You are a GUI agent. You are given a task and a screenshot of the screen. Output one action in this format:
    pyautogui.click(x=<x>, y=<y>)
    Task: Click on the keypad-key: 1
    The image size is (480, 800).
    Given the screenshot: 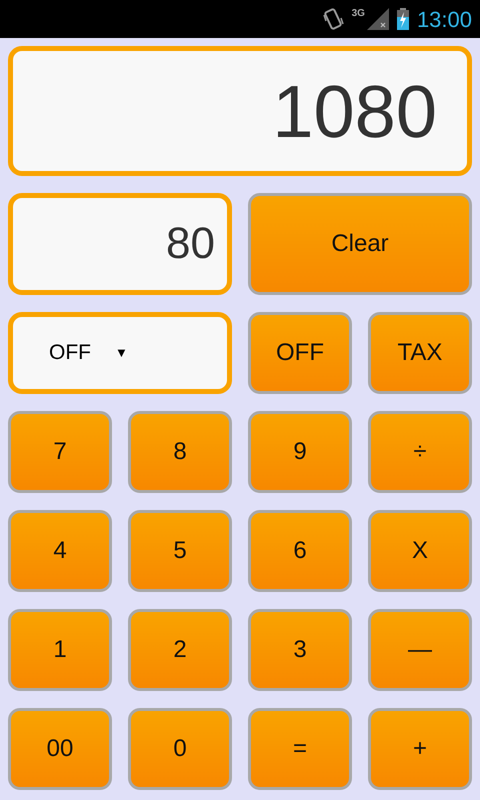 What is the action you would take?
    pyautogui.click(x=60, y=650)
    